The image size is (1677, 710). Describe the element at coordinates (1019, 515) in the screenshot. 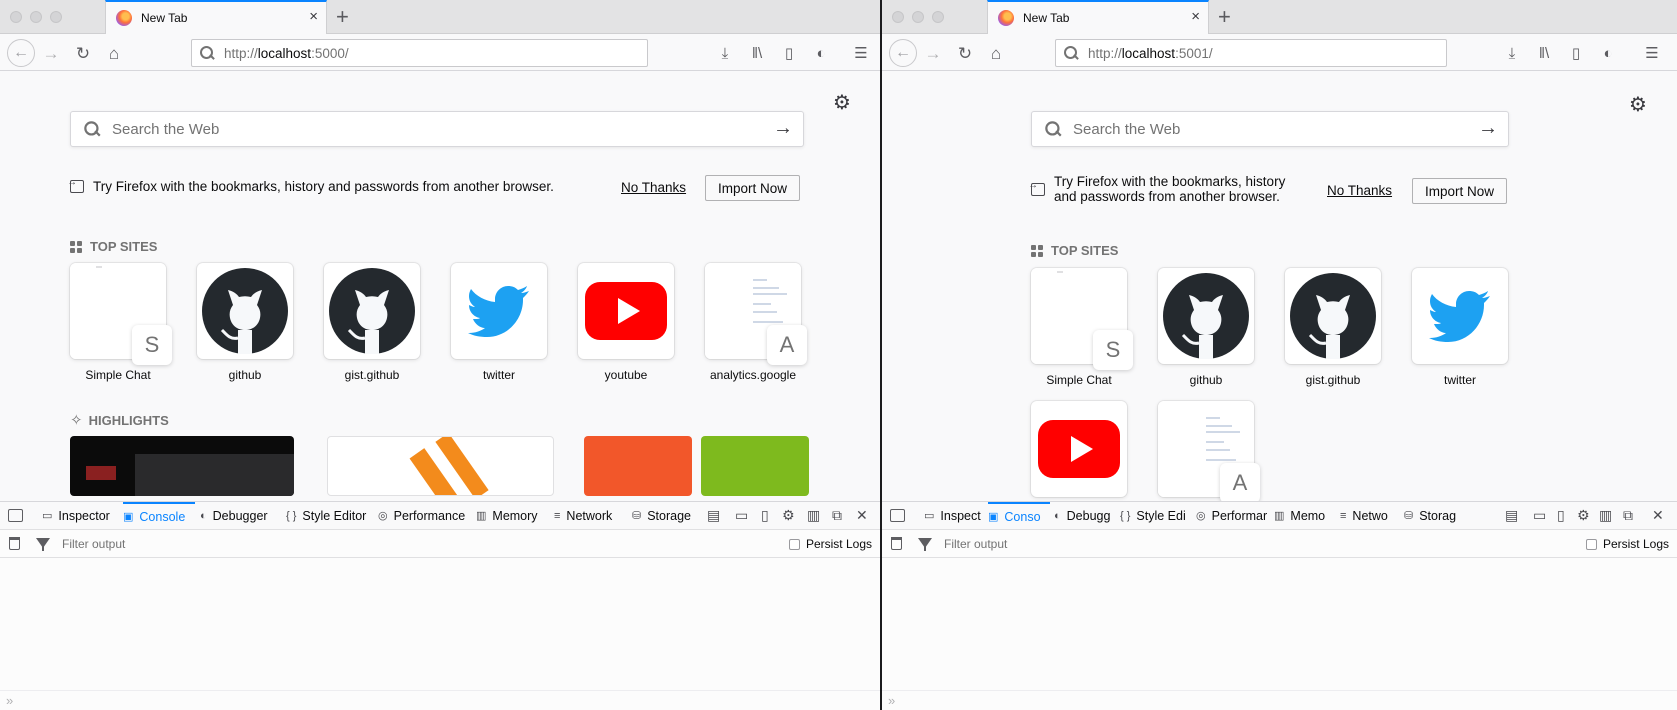

I see `devtools-tab-console: ▣ Conso` at that location.